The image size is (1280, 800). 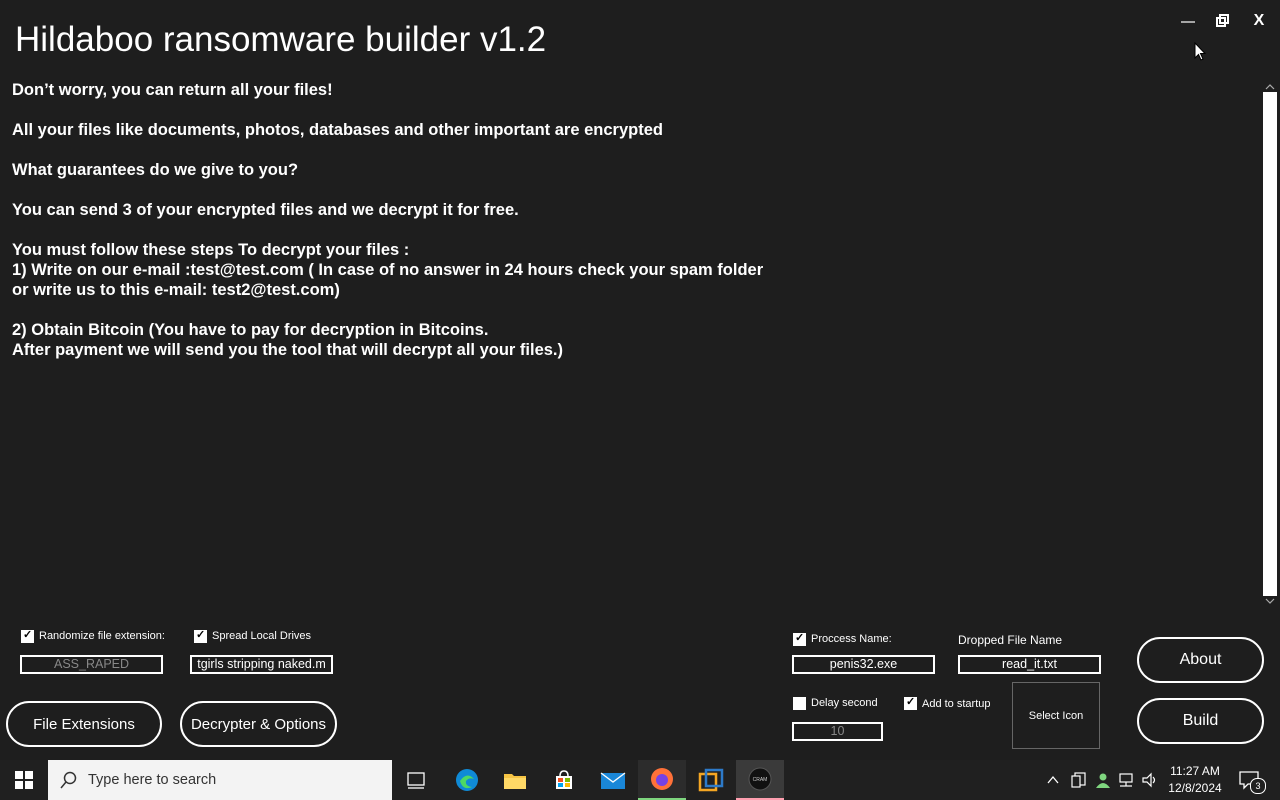 What do you see at coordinates (799, 639) in the screenshot?
I see `process-name-checkbox: ✓` at bounding box center [799, 639].